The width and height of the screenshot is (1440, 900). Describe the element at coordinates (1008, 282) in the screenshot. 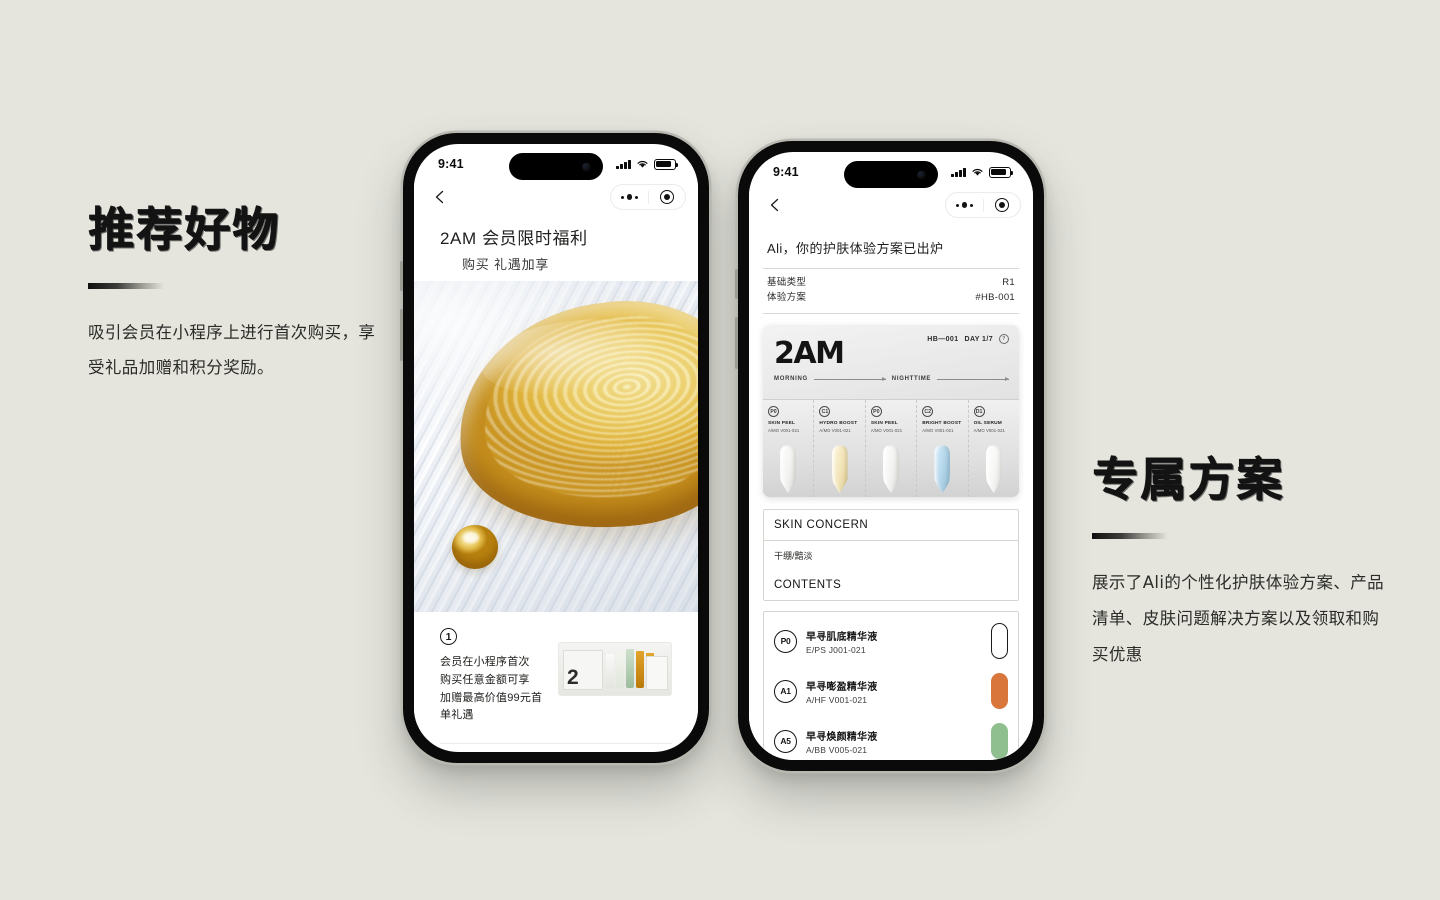

I see `meta-value: R1` at that location.